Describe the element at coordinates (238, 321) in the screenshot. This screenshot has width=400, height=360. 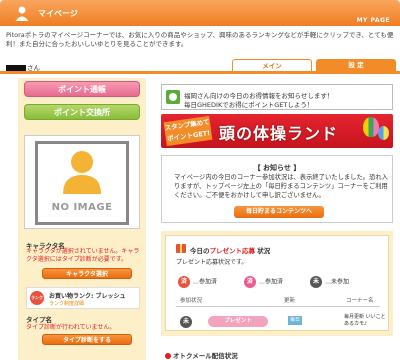
I see `present-button: プレゼント` at that location.